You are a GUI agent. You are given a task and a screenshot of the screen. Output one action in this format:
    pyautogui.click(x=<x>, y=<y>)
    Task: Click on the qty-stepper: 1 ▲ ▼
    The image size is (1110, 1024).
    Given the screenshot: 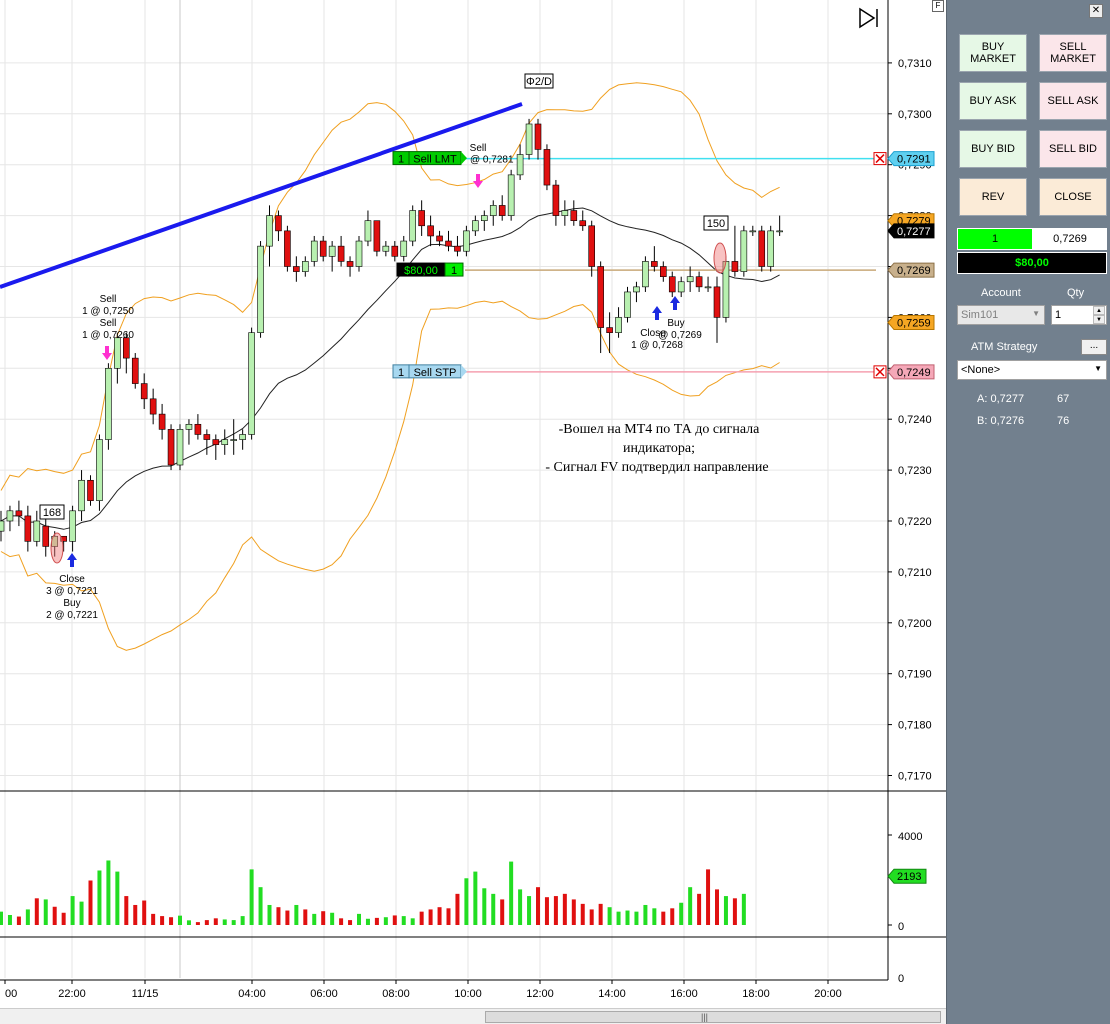 What is the action you would take?
    pyautogui.click(x=1079, y=315)
    